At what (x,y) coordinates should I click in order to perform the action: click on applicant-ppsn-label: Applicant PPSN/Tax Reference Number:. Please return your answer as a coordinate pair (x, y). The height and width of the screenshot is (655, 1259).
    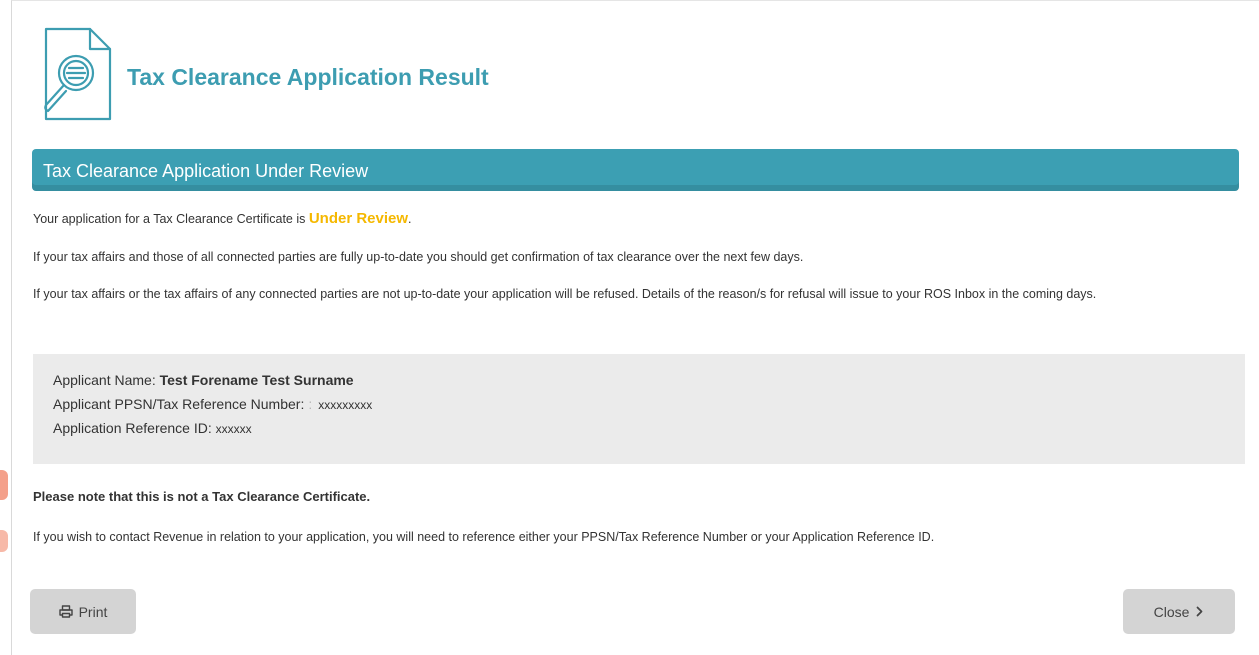
    Looking at the image, I should click on (179, 404).